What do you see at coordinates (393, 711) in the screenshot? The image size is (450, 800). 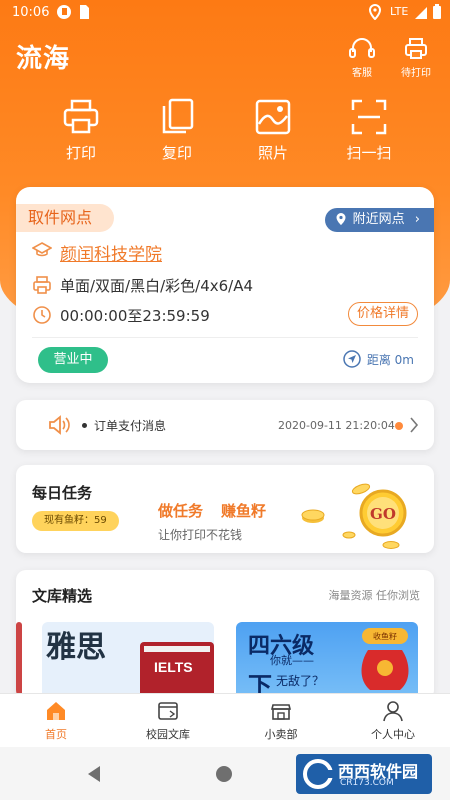 I see `user-icon` at bounding box center [393, 711].